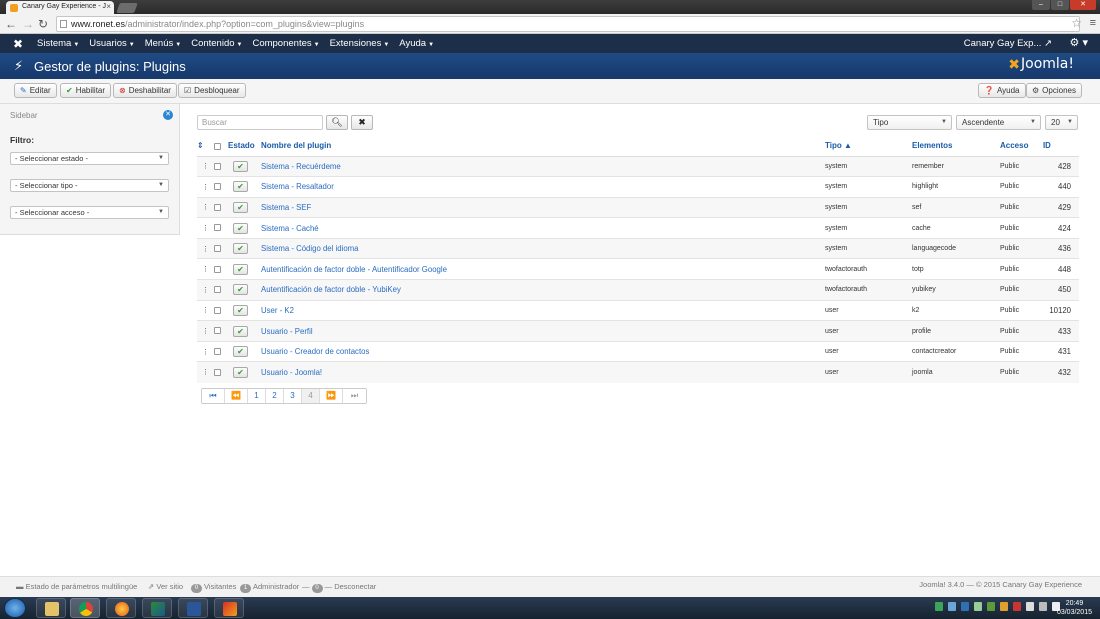 This screenshot has height=619, width=1100. I want to click on menu-ayuda: Ayuda ▼, so click(421, 44).